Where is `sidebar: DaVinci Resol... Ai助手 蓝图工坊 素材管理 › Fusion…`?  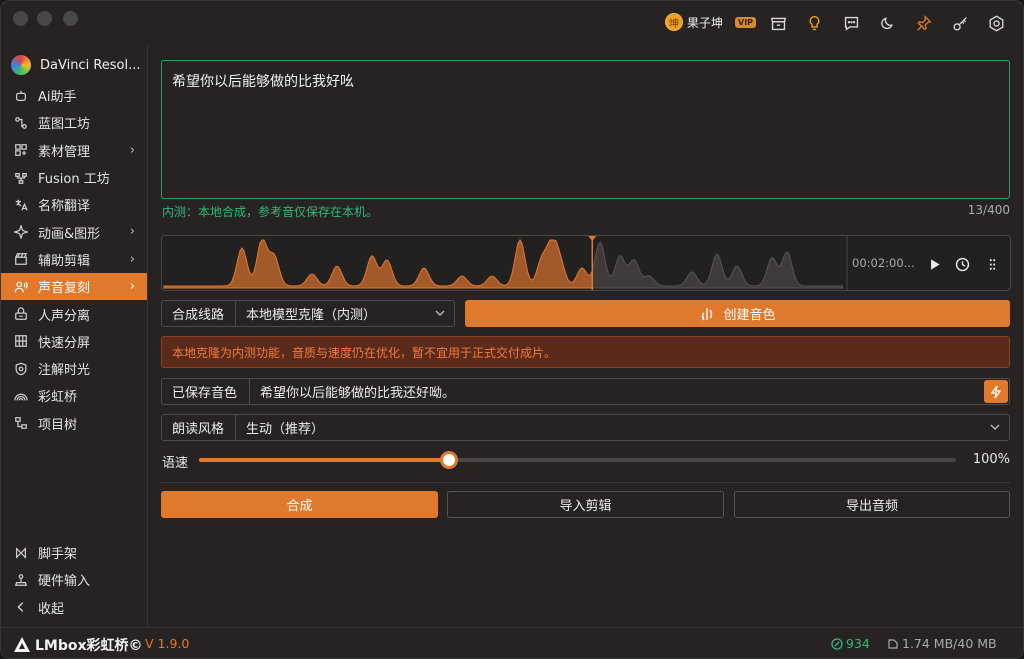
sidebar: DaVinci Resol... Ai助手 蓝图工坊 素材管理 › Fusion… is located at coordinates (74, 336).